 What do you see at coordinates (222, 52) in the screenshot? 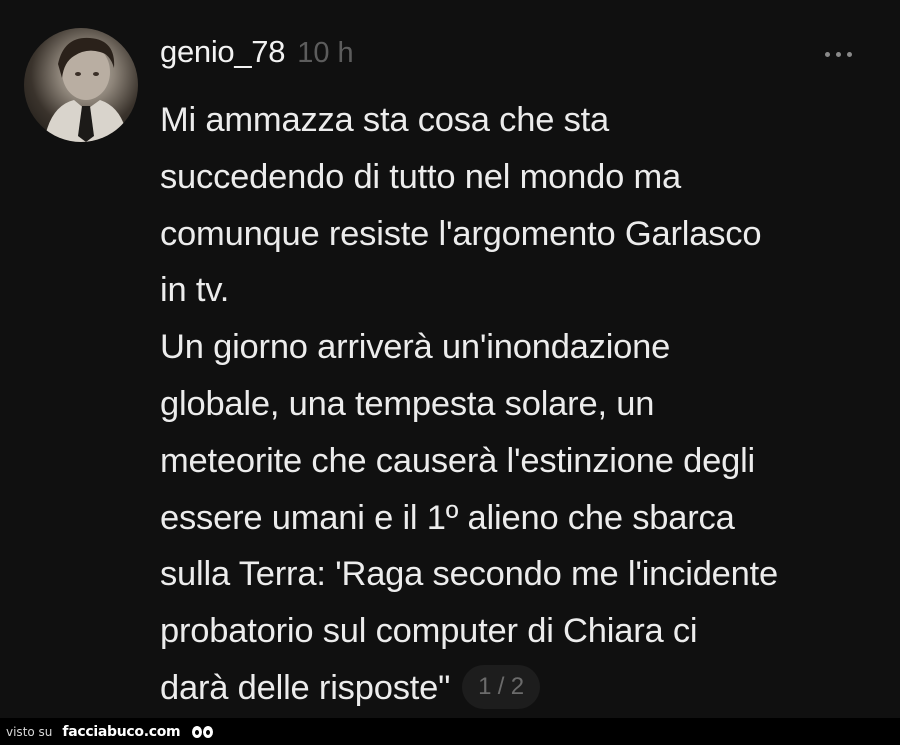
I see `username: genio_78` at bounding box center [222, 52].